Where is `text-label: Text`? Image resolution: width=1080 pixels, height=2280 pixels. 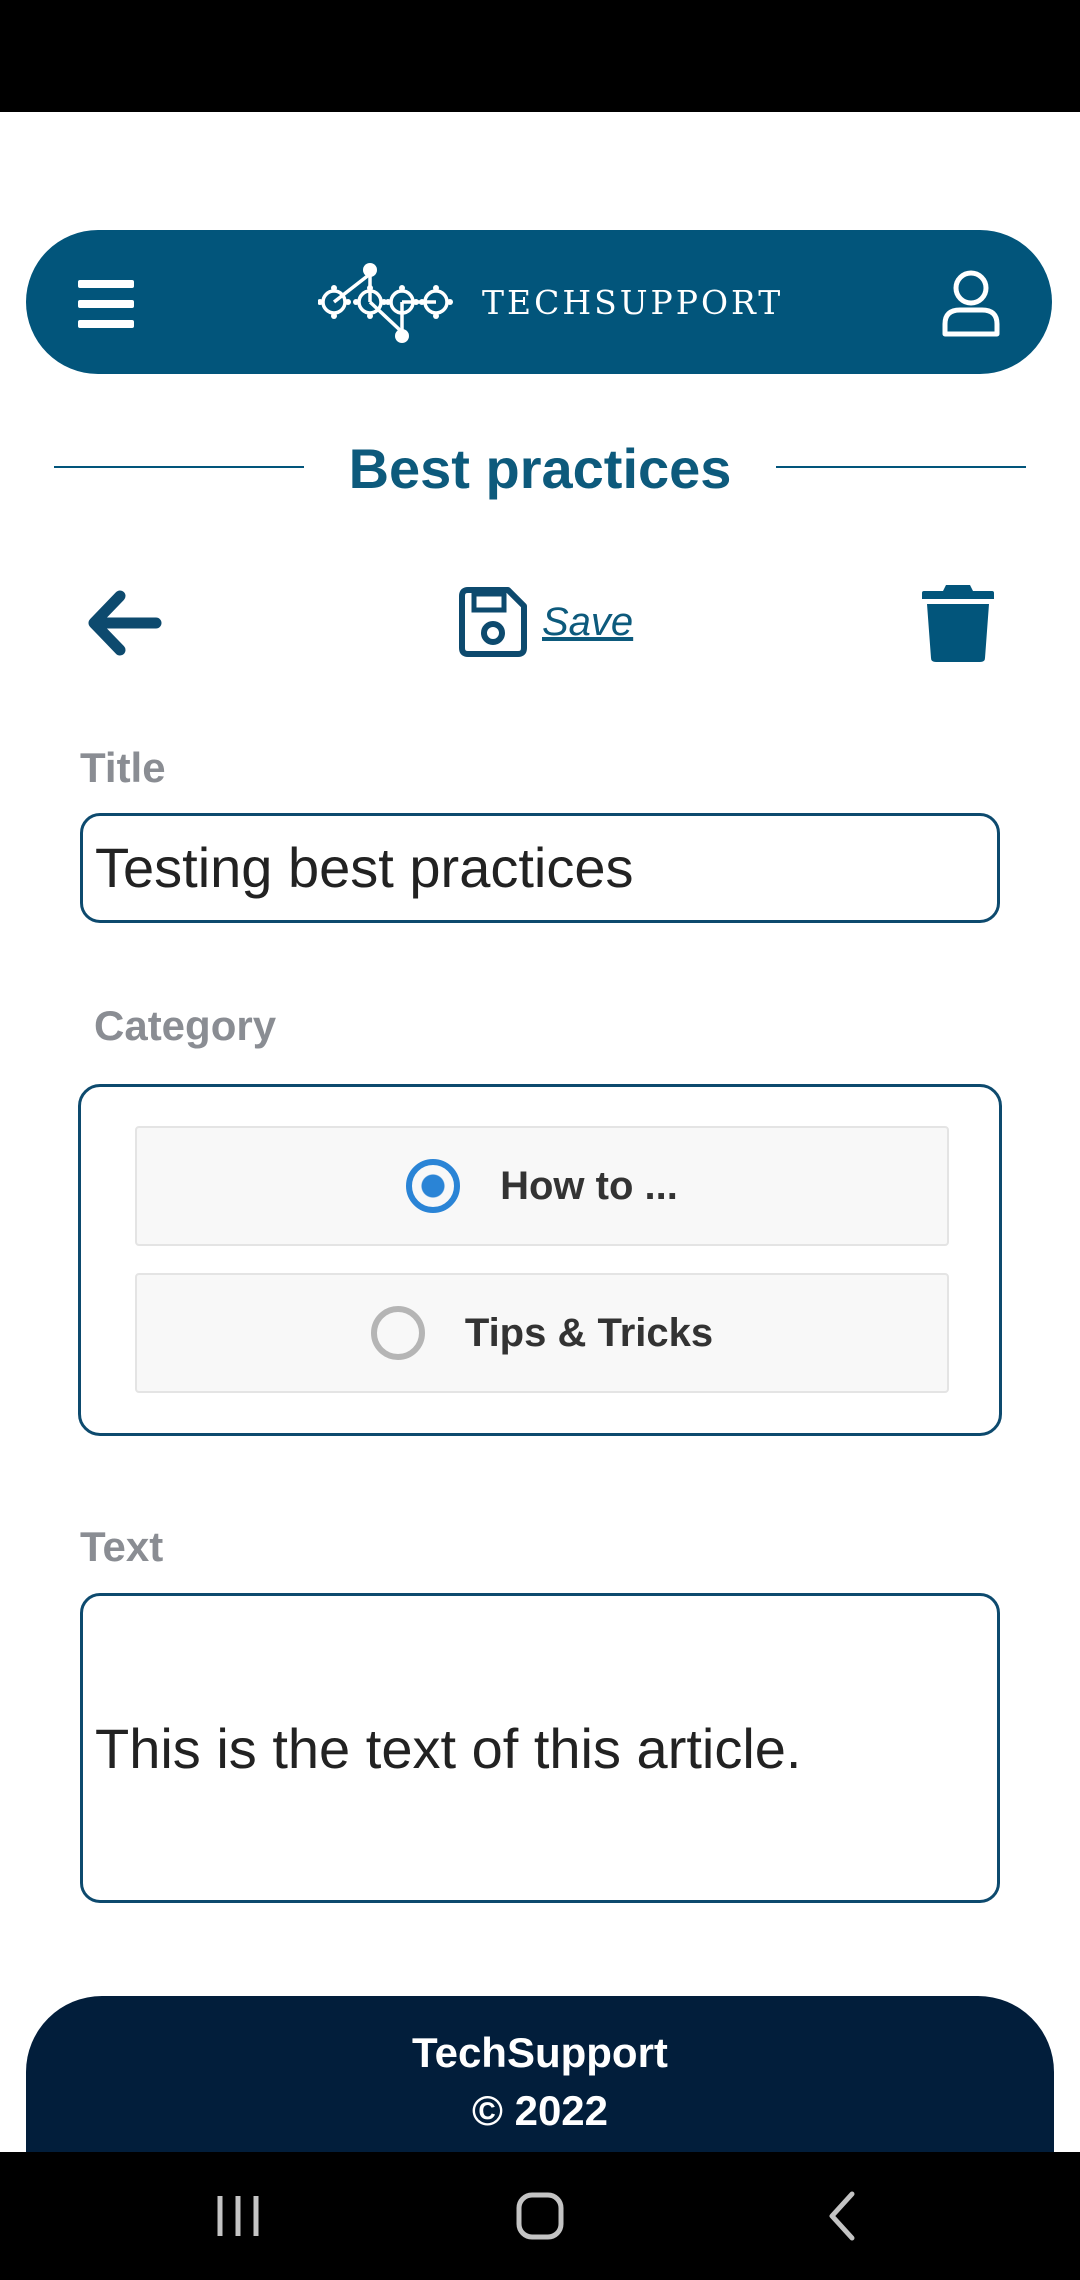 text-label: Text is located at coordinates (122, 1546).